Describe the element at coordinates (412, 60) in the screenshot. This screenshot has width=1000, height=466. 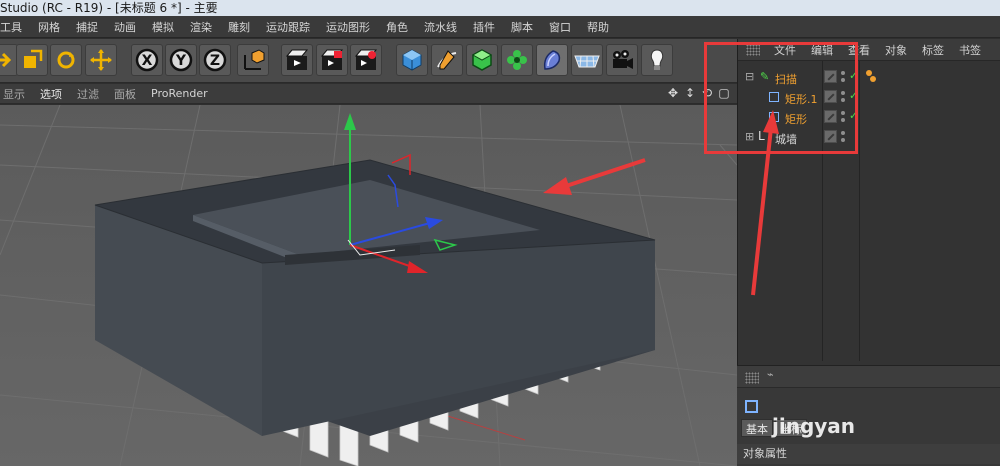
I see `cube-icon` at that location.